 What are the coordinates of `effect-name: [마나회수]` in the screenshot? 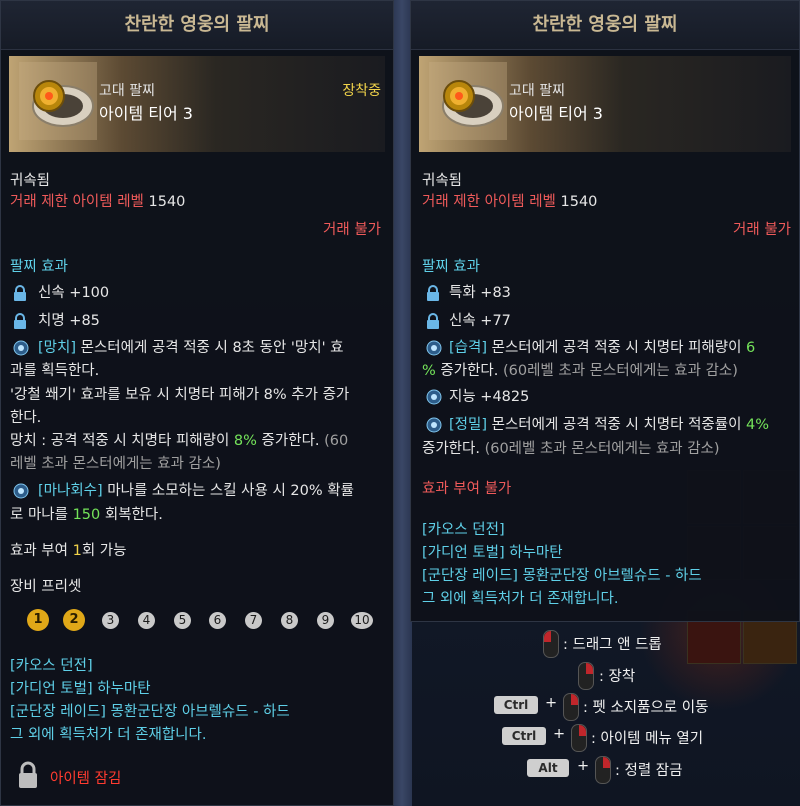 It's located at (70, 491).